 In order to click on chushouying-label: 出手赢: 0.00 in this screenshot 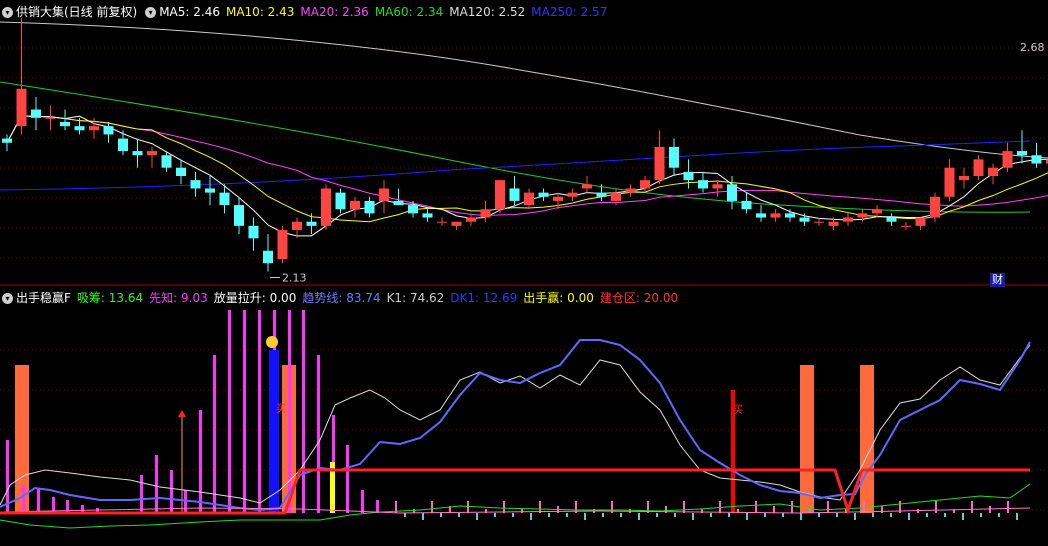, I will do `click(558, 298)`.